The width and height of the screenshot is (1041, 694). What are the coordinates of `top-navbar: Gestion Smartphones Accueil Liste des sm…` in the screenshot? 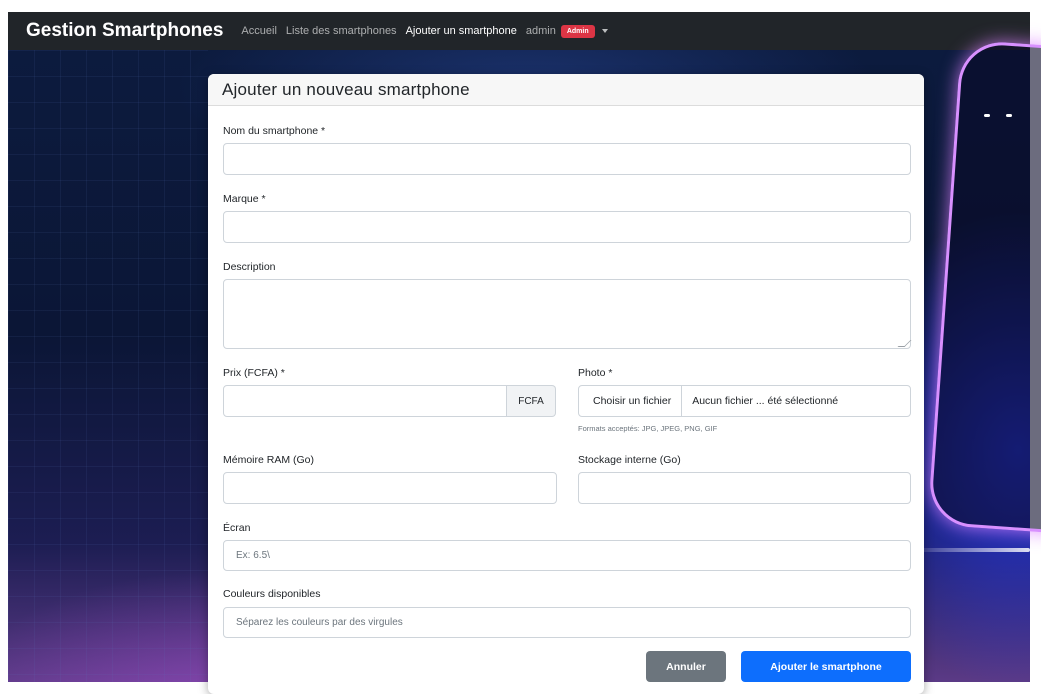 It's located at (519, 31).